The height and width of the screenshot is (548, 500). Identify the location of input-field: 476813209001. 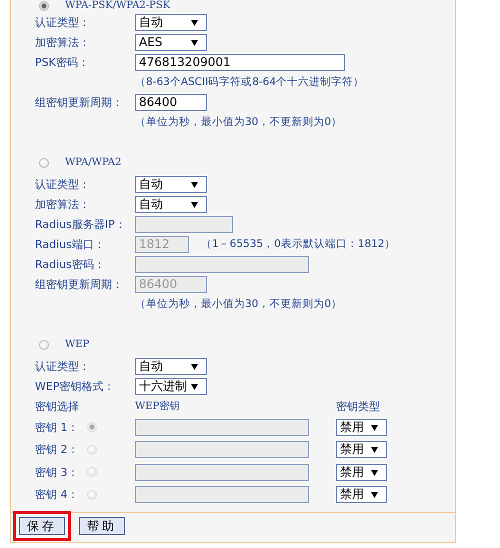
(240, 62).